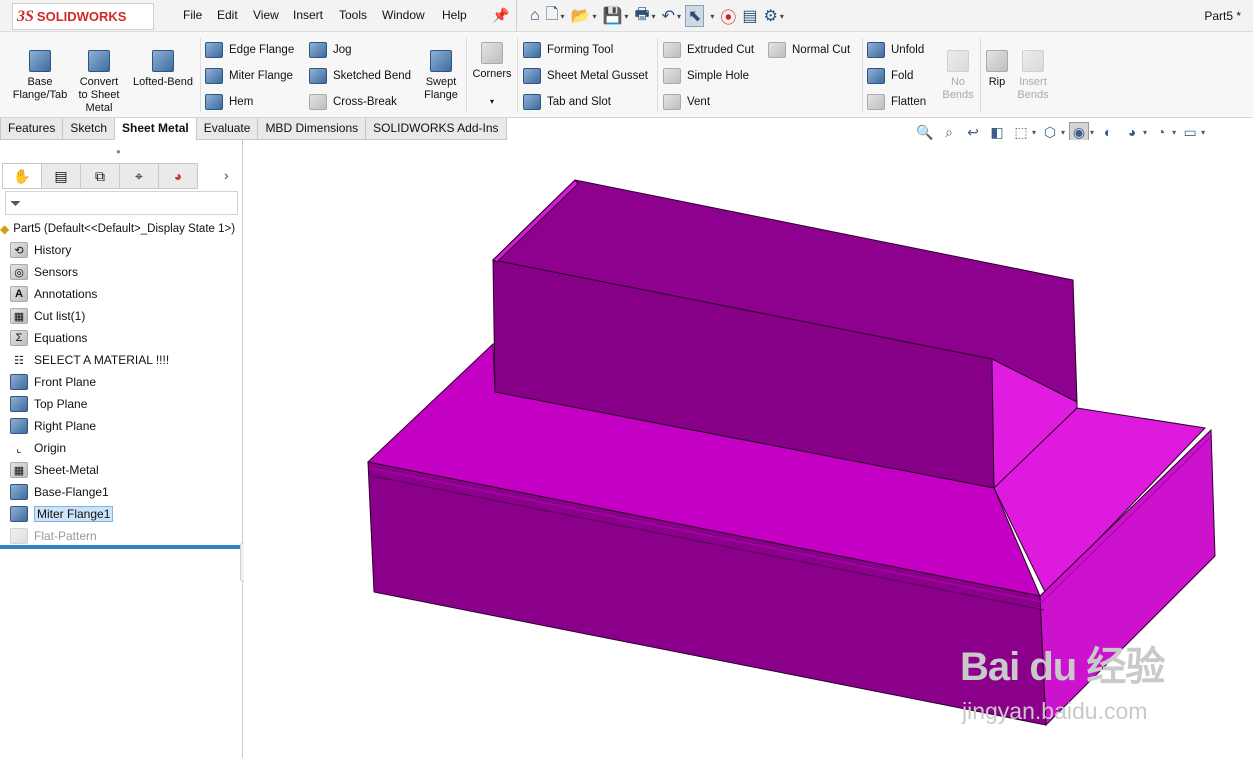 This screenshot has width=1253, height=758. I want to click on panel-grip-icon: ●, so click(118, 151).